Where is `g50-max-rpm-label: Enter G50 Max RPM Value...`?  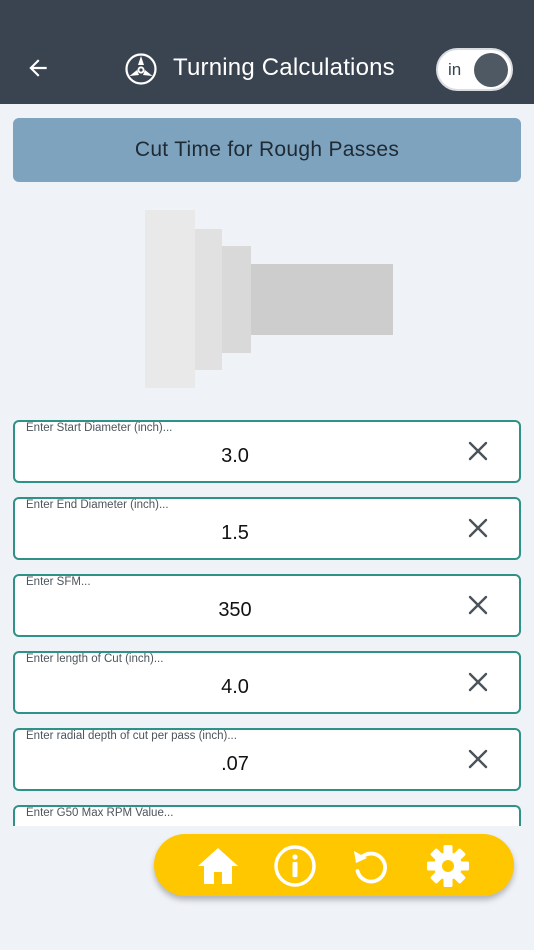
g50-max-rpm-label: Enter G50 Max RPM Value... is located at coordinates (100, 813).